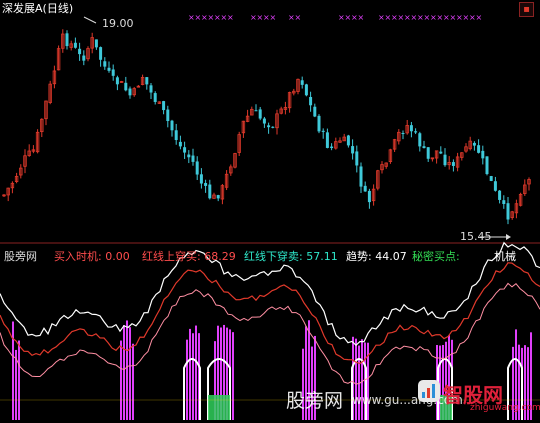 The width and height of the screenshot is (540, 423). What do you see at coordinates (526, 9) in the screenshot?
I see `chart-options-icon: ▪` at bounding box center [526, 9].